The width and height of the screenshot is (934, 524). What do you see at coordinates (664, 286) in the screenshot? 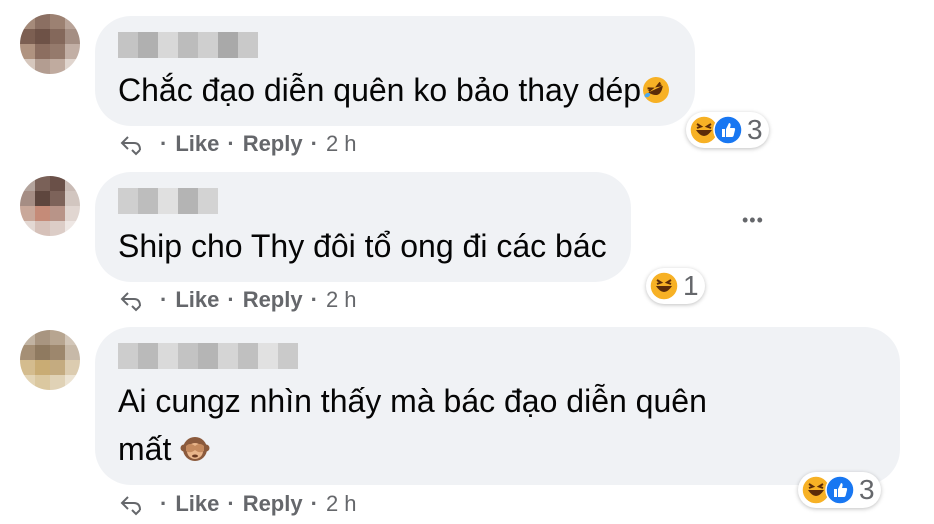
I see `haha-icon` at bounding box center [664, 286].